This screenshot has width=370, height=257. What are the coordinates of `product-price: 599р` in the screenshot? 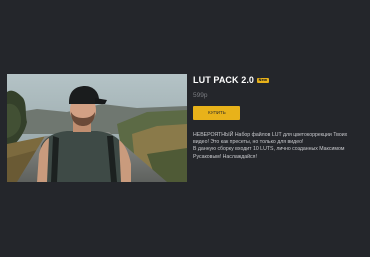 It's located at (200, 95).